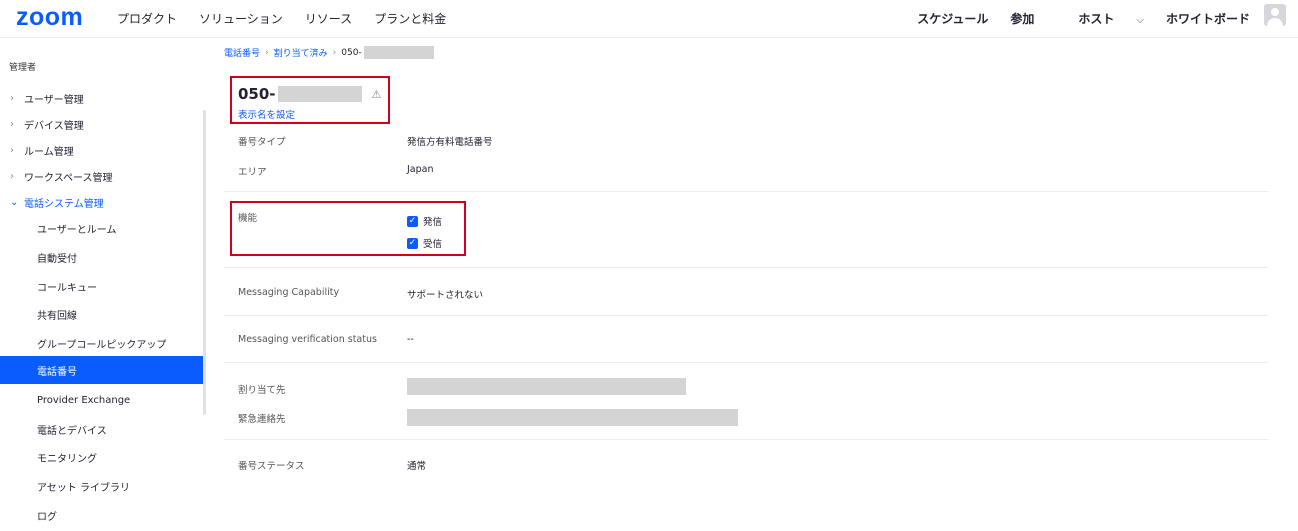 This screenshot has height=531, width=1298. What do you see at coordinates (1208, 18) in the screenshot?
I see `nav-whiteboard: ホワイトボード` at bounding box center [1208, 18].